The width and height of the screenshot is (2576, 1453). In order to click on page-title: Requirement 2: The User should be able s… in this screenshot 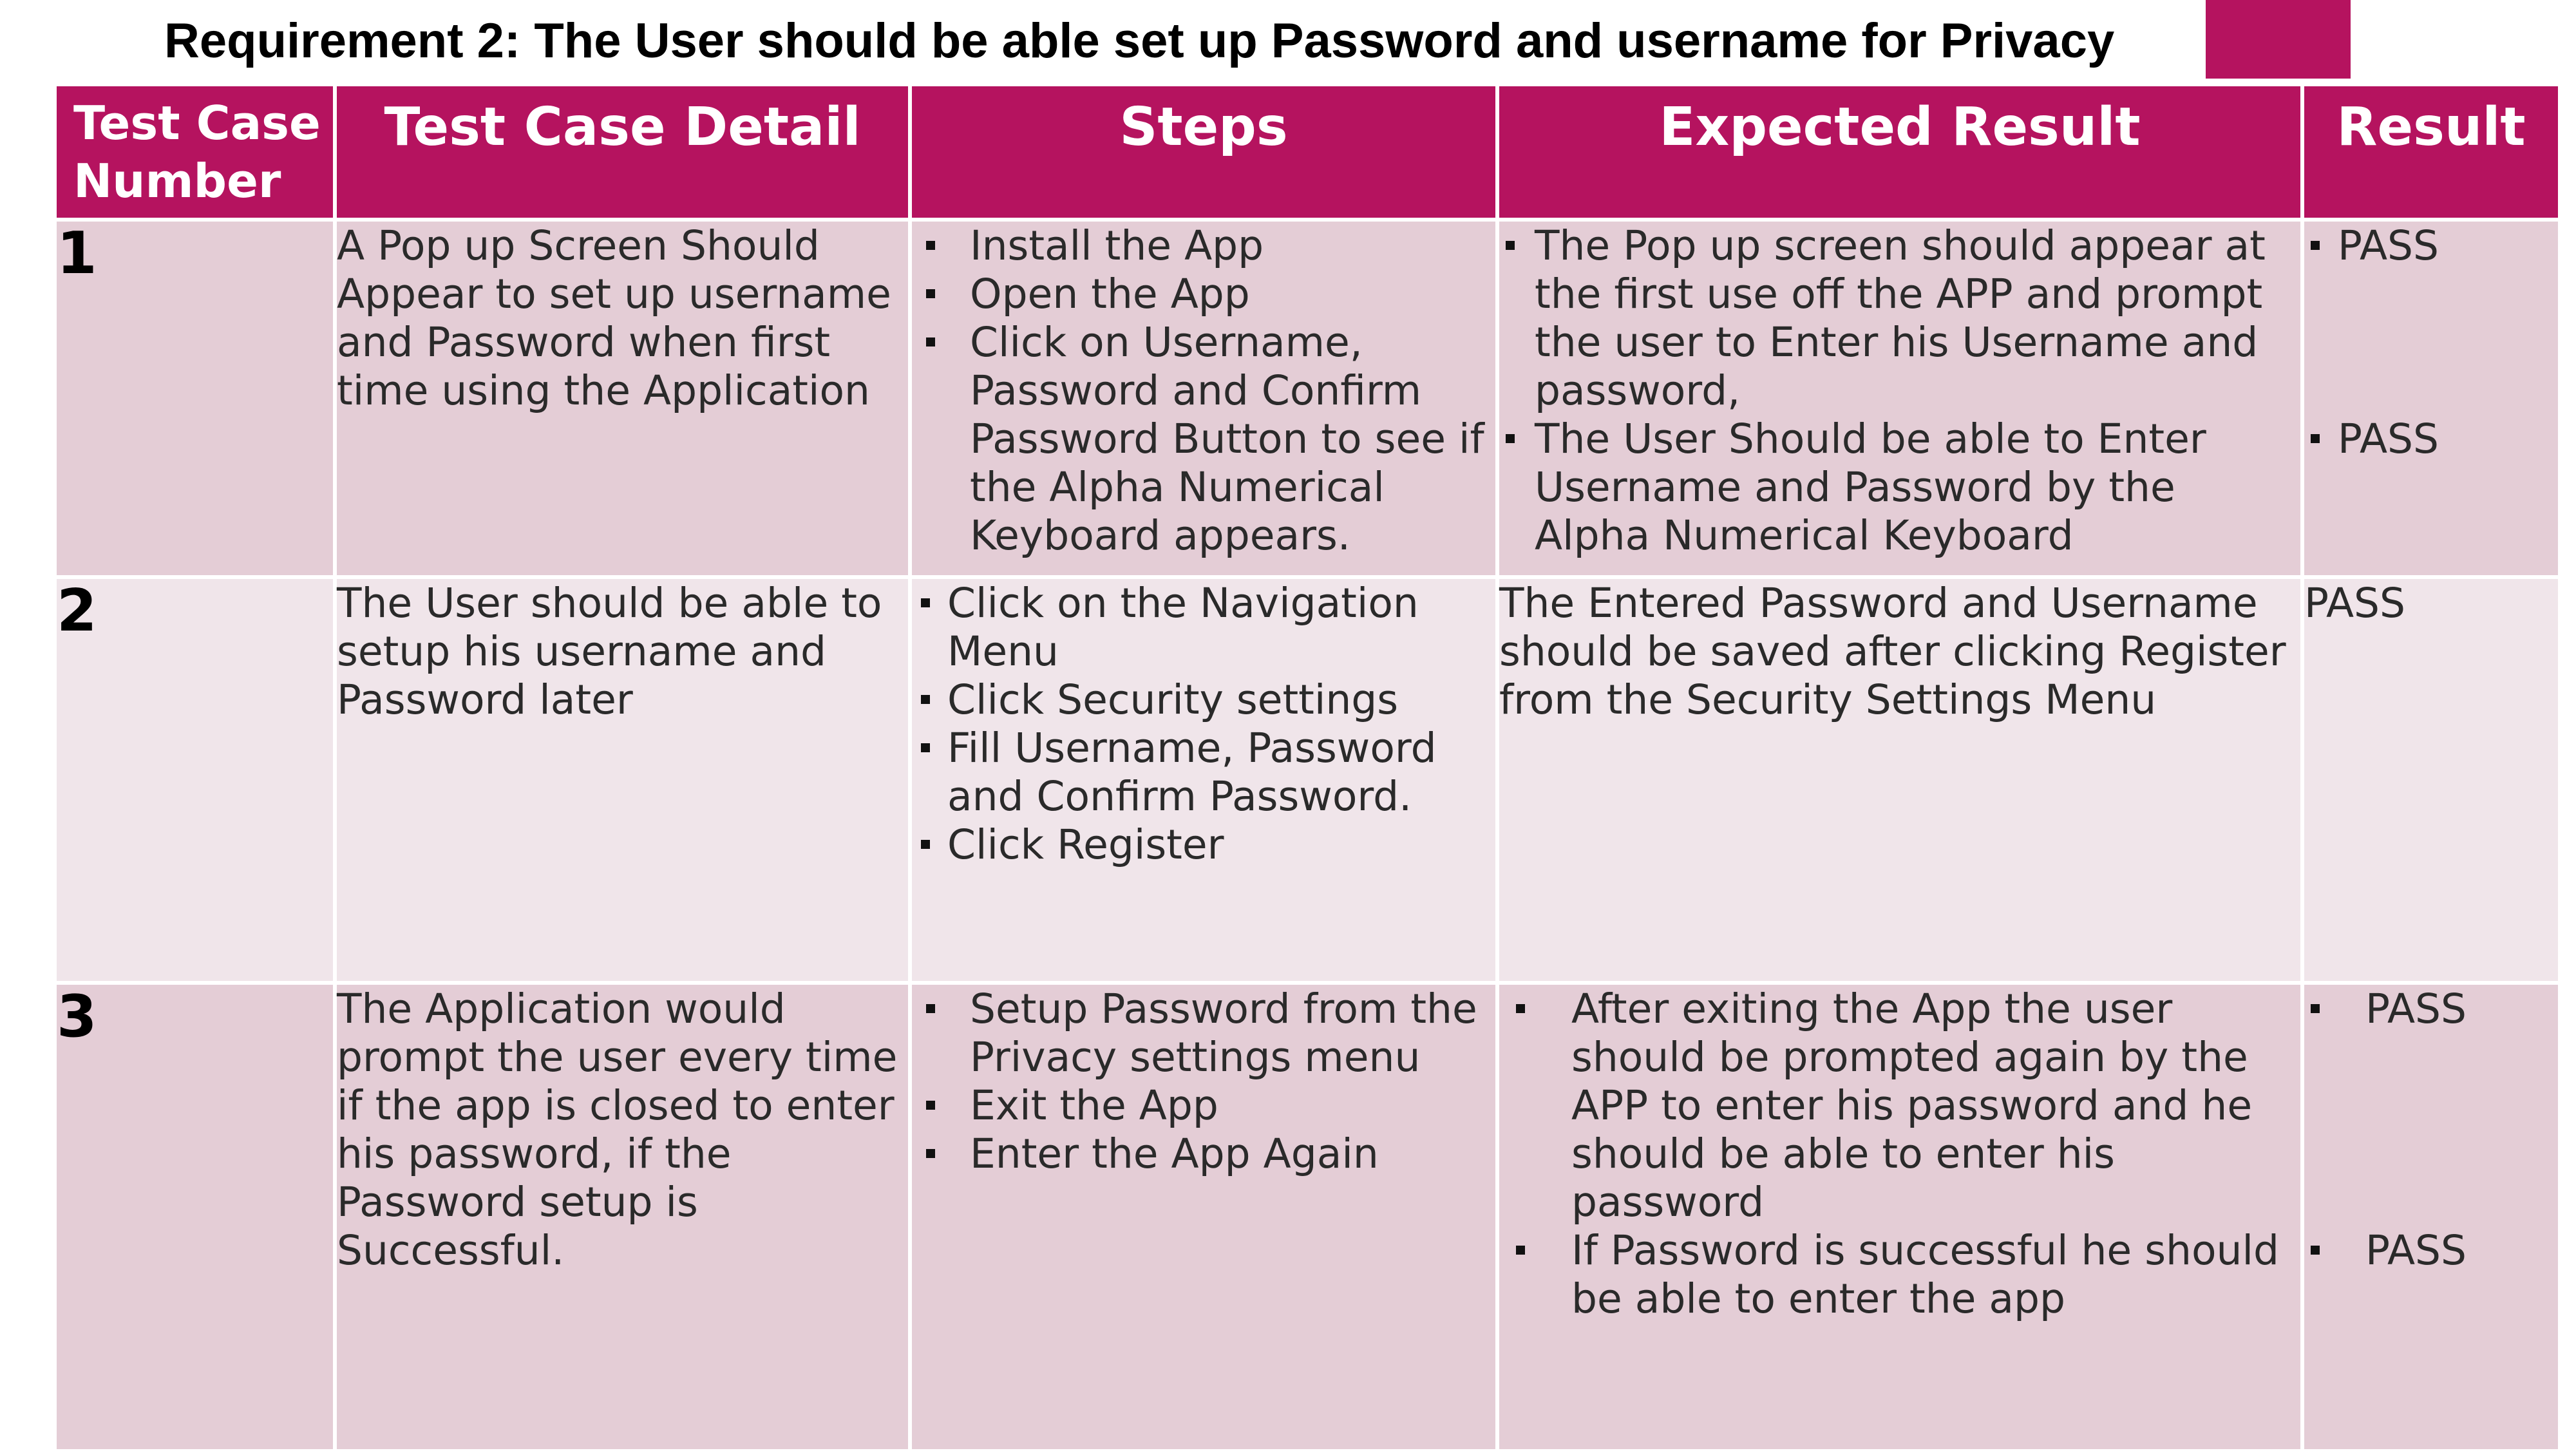, I will do `click(1139, 41)`.